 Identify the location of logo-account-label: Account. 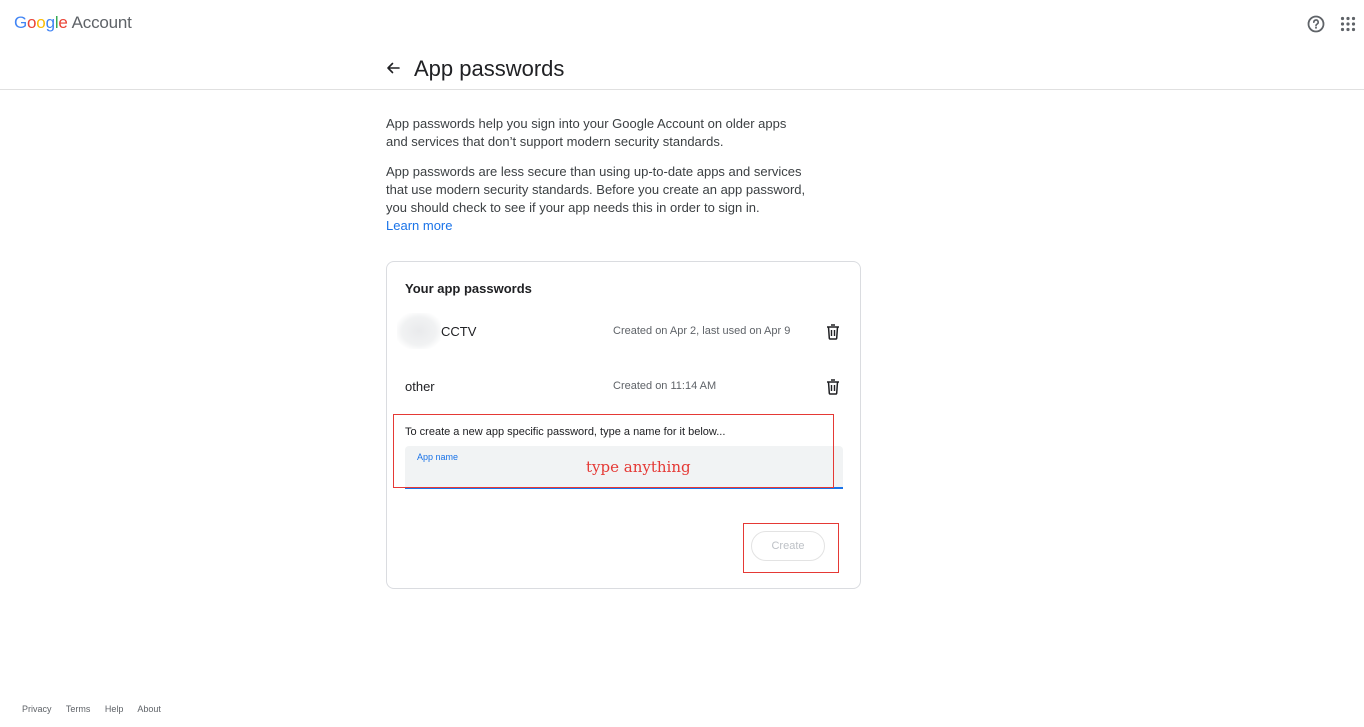
(101, 22).